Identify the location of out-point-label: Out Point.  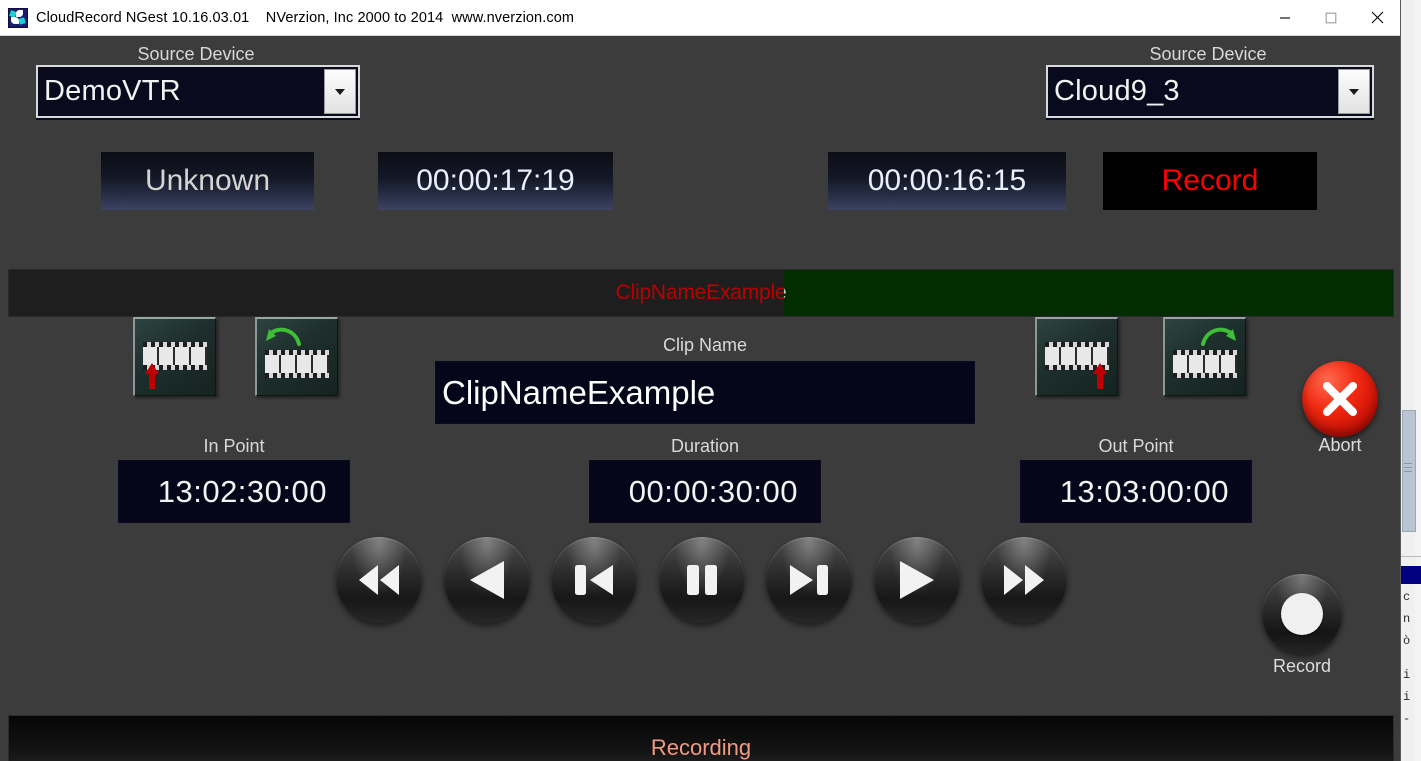
(1136, 446).